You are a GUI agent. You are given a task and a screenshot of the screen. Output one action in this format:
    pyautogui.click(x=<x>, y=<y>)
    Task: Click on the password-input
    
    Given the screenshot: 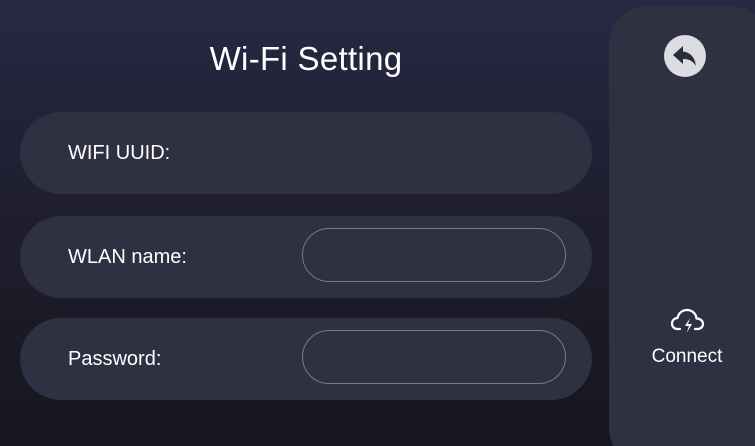 What is the action you would take?
    pyautogui.click(x=434, y=357)
    